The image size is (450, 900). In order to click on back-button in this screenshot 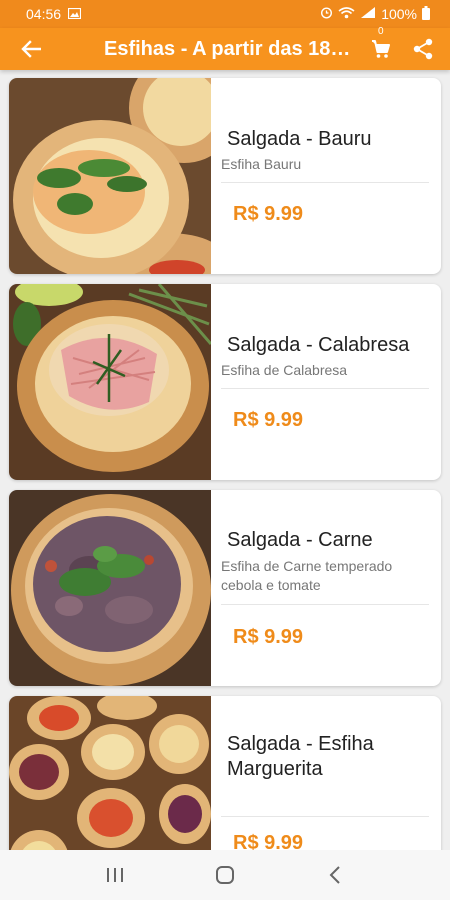, I will do `click(31, 49)`.